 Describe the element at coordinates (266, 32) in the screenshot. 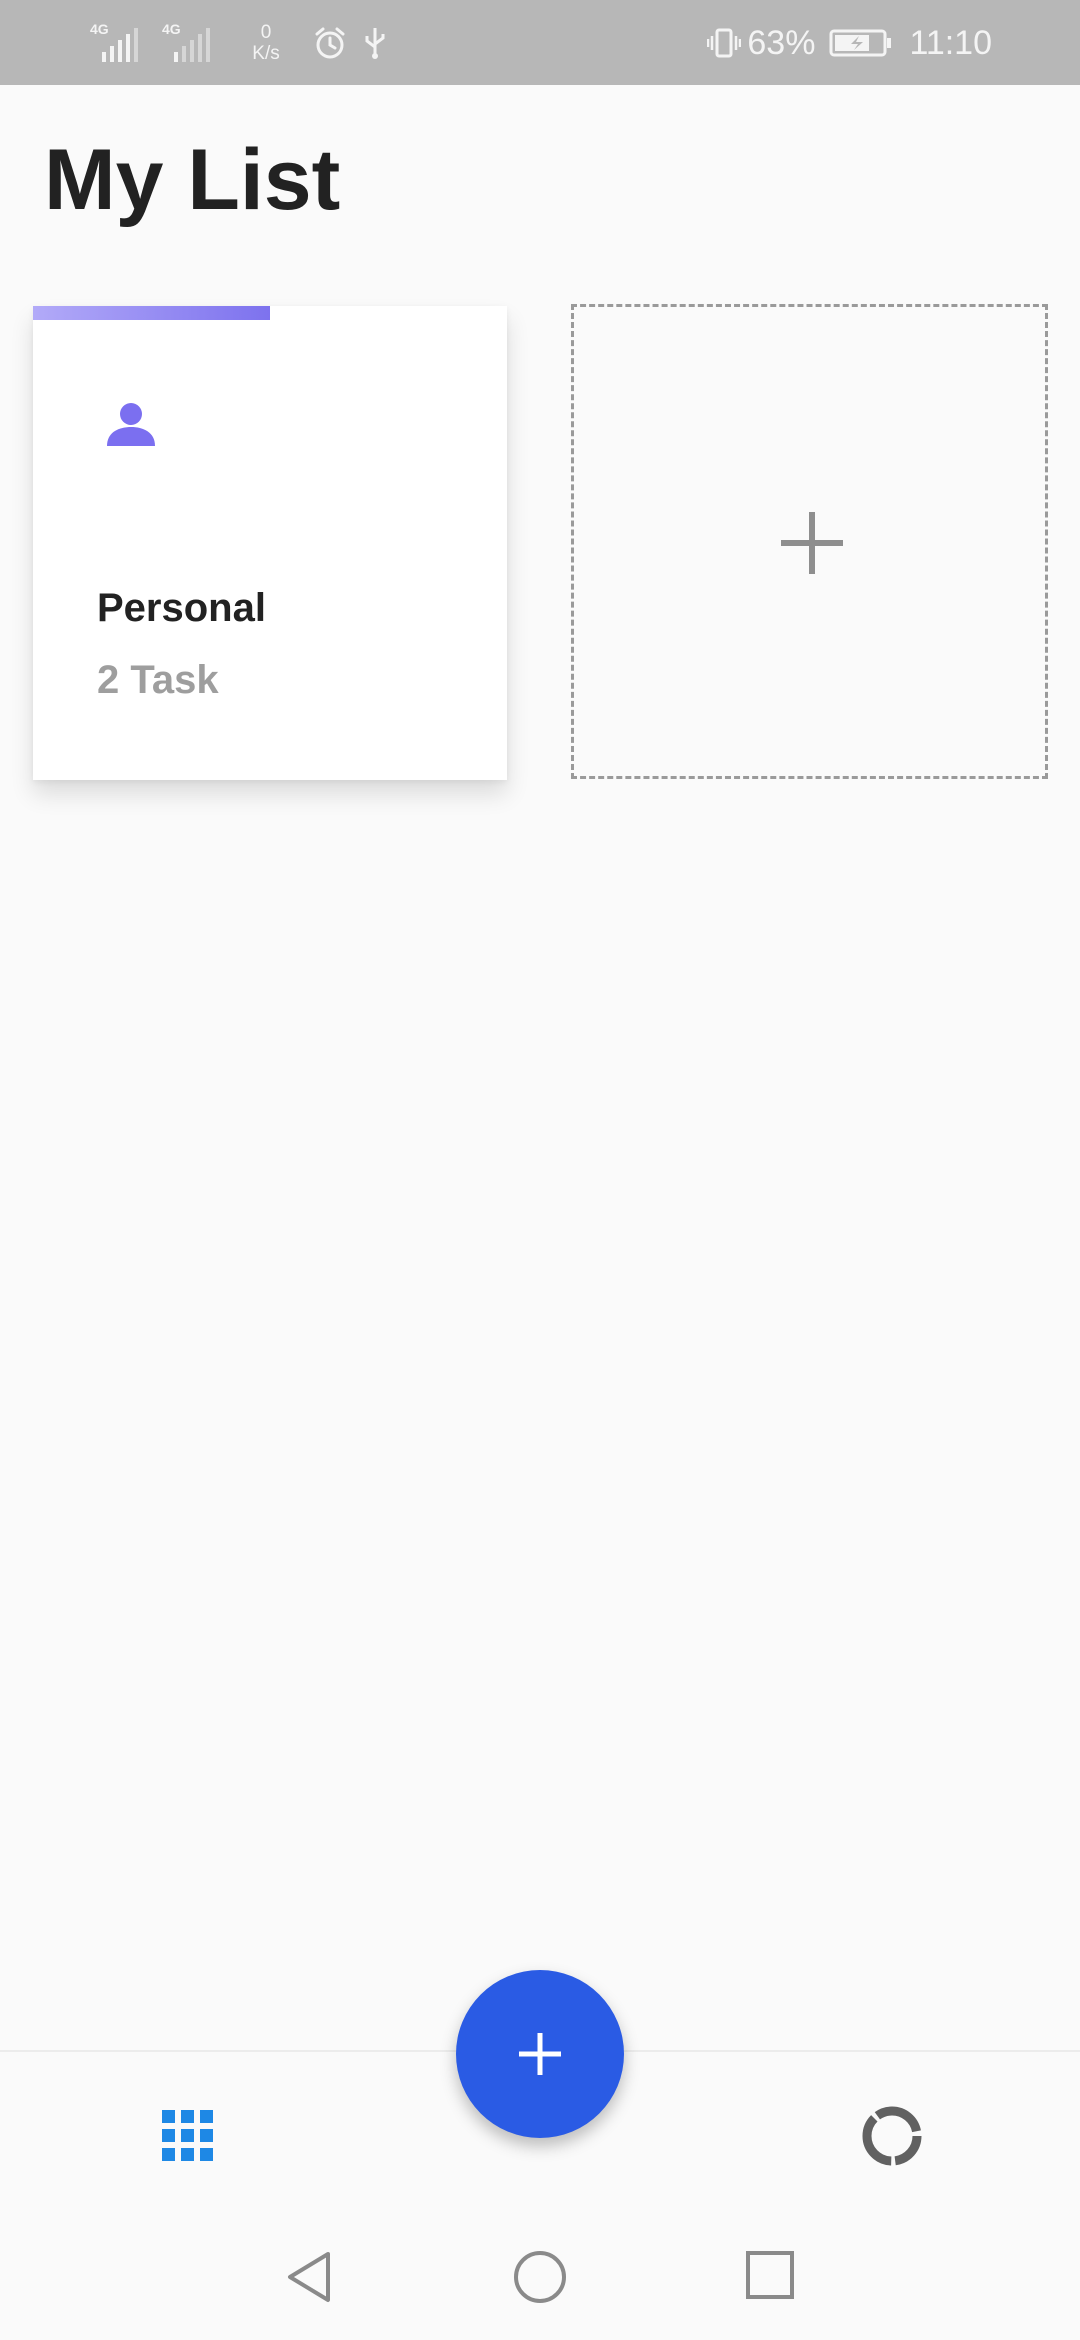

I see `speed-value: 0` at that location.